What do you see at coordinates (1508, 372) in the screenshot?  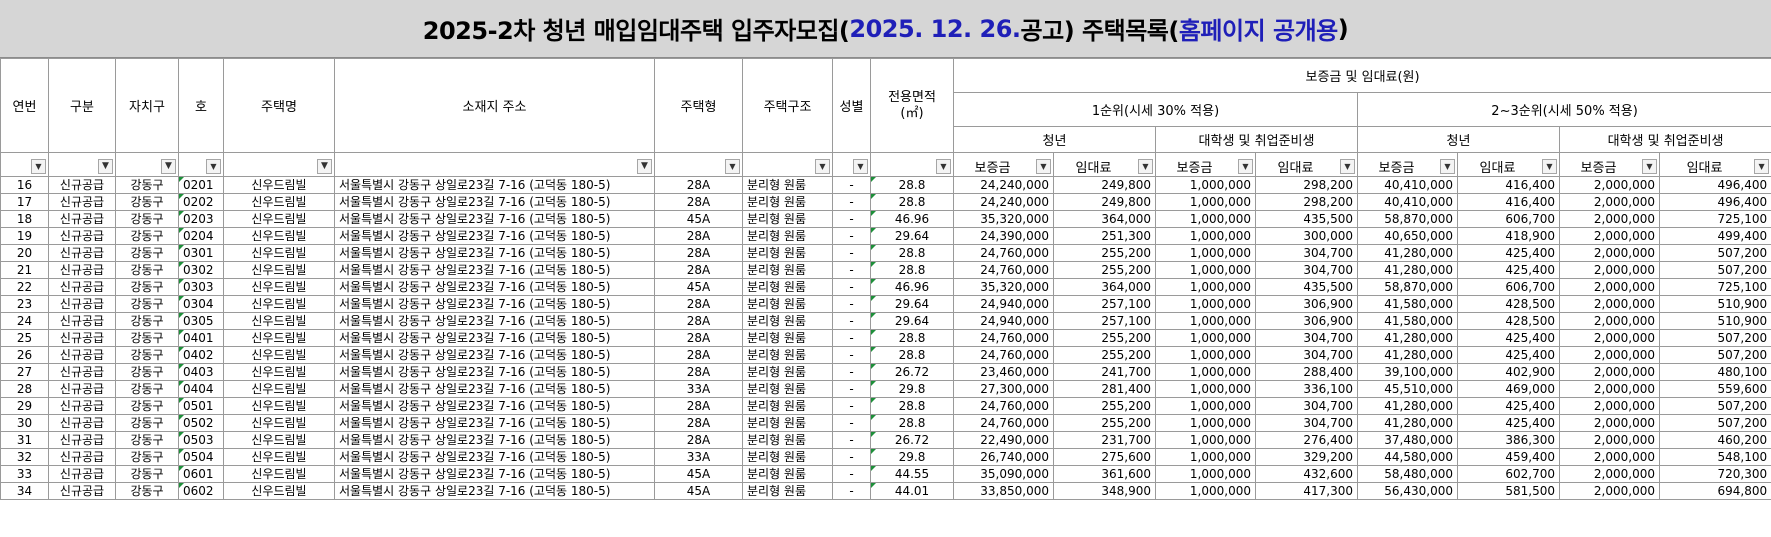 I see `cell-r23-youth-rent: 402,900` at bounding box center [1508, 372].